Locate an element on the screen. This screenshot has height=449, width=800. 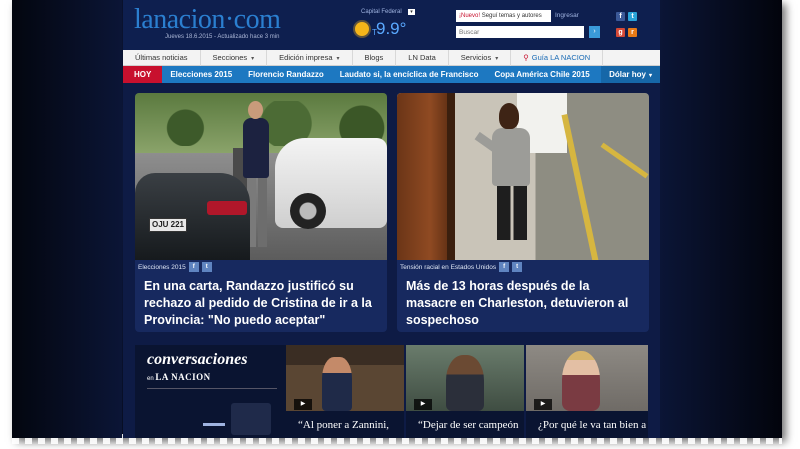
table-illustration is located at coordinates (214, 424).